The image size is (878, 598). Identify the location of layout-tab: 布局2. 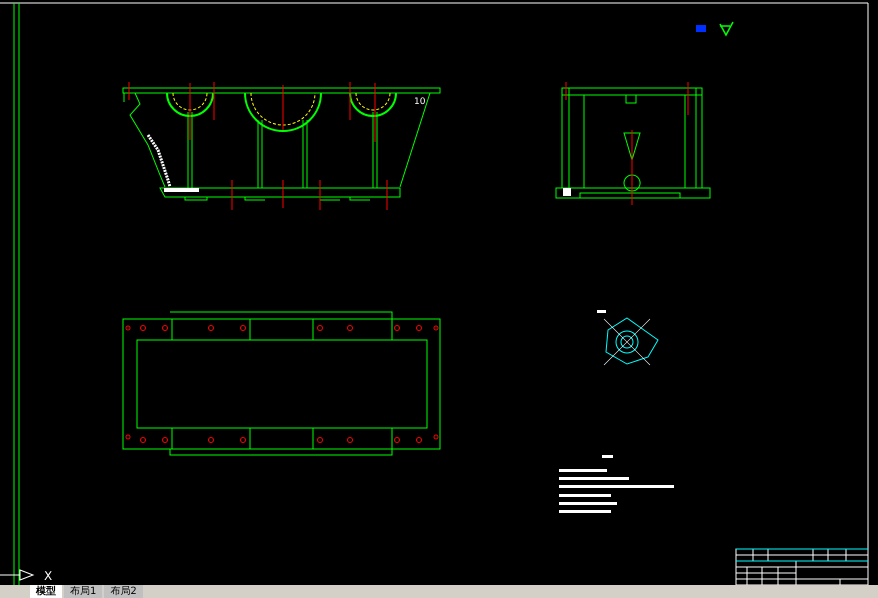
(123, 591).